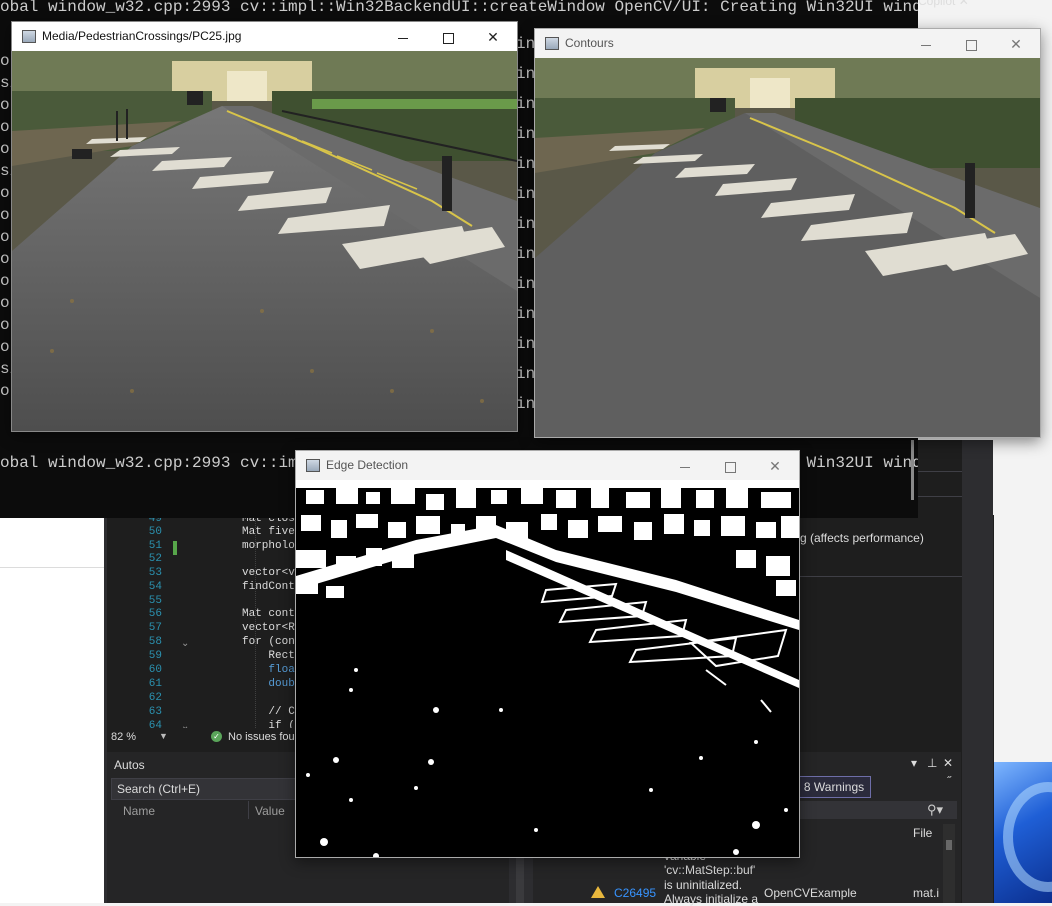  Describe the element at coordinates (155, 546) in the screenshot. I see `line-number: 51` at that location.